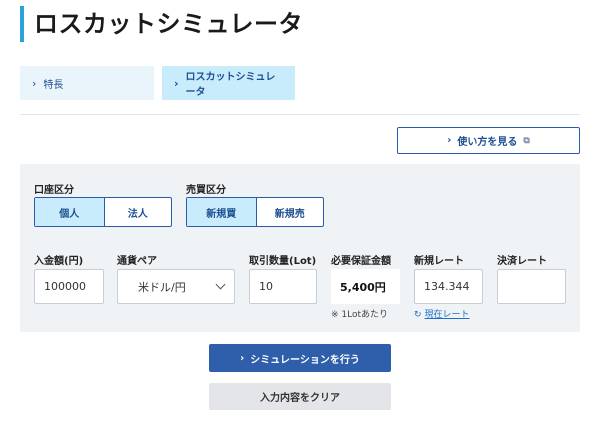  What do you see at coordinates (522, 261) in the screenshot?
I see `settle-rate-label: 決済レート` at bounding box center [522, 261].